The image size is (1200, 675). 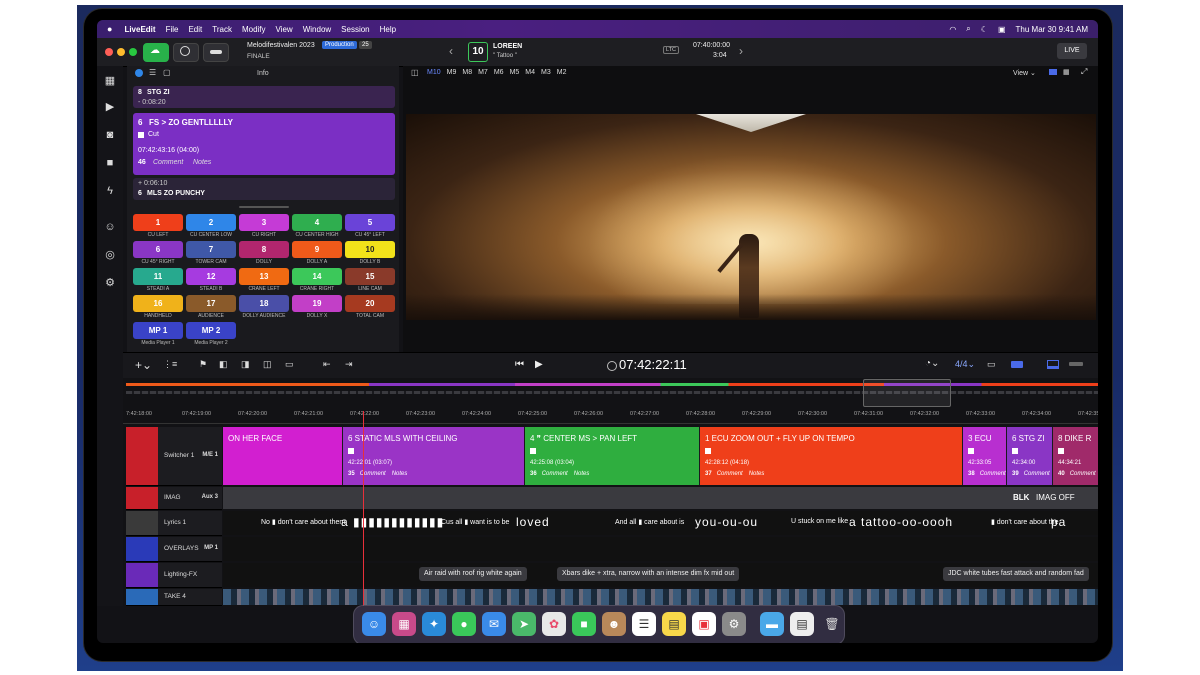 What do you see at coordinates (158, 222) in the screenshot?
I see `camera-button-1: 1` at bounding box center [158, 222].